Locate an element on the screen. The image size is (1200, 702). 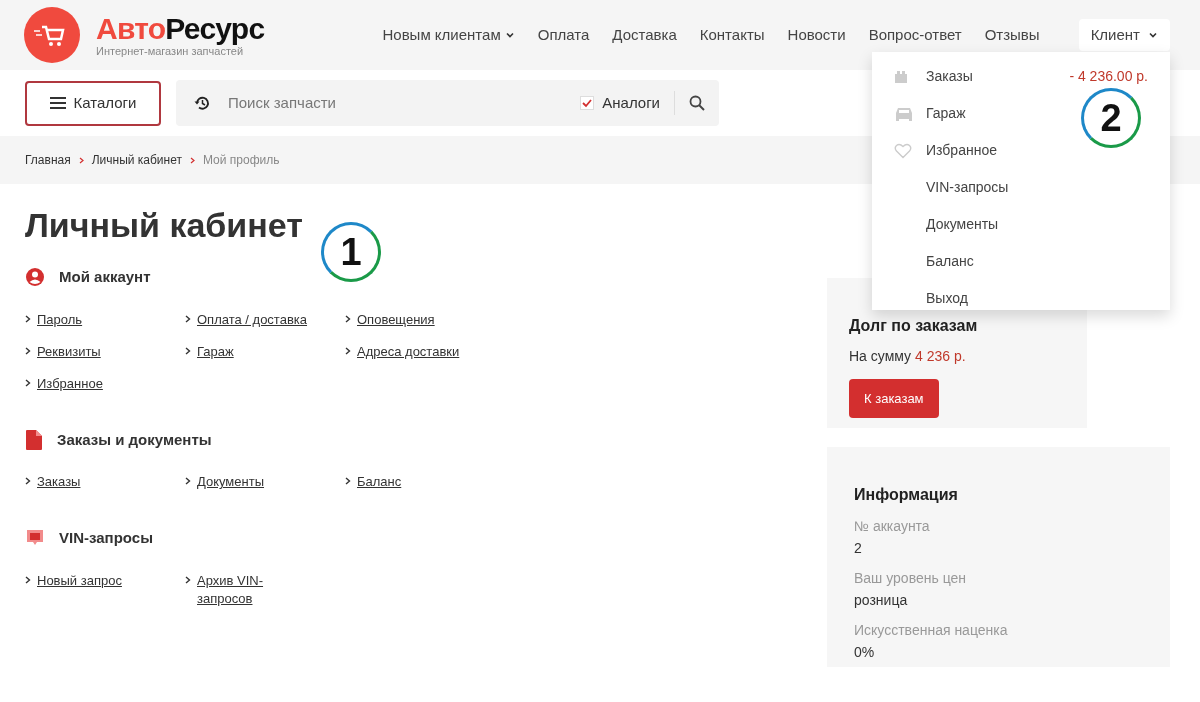
client-menu-item: Документы is located at coordinates (962, 224).